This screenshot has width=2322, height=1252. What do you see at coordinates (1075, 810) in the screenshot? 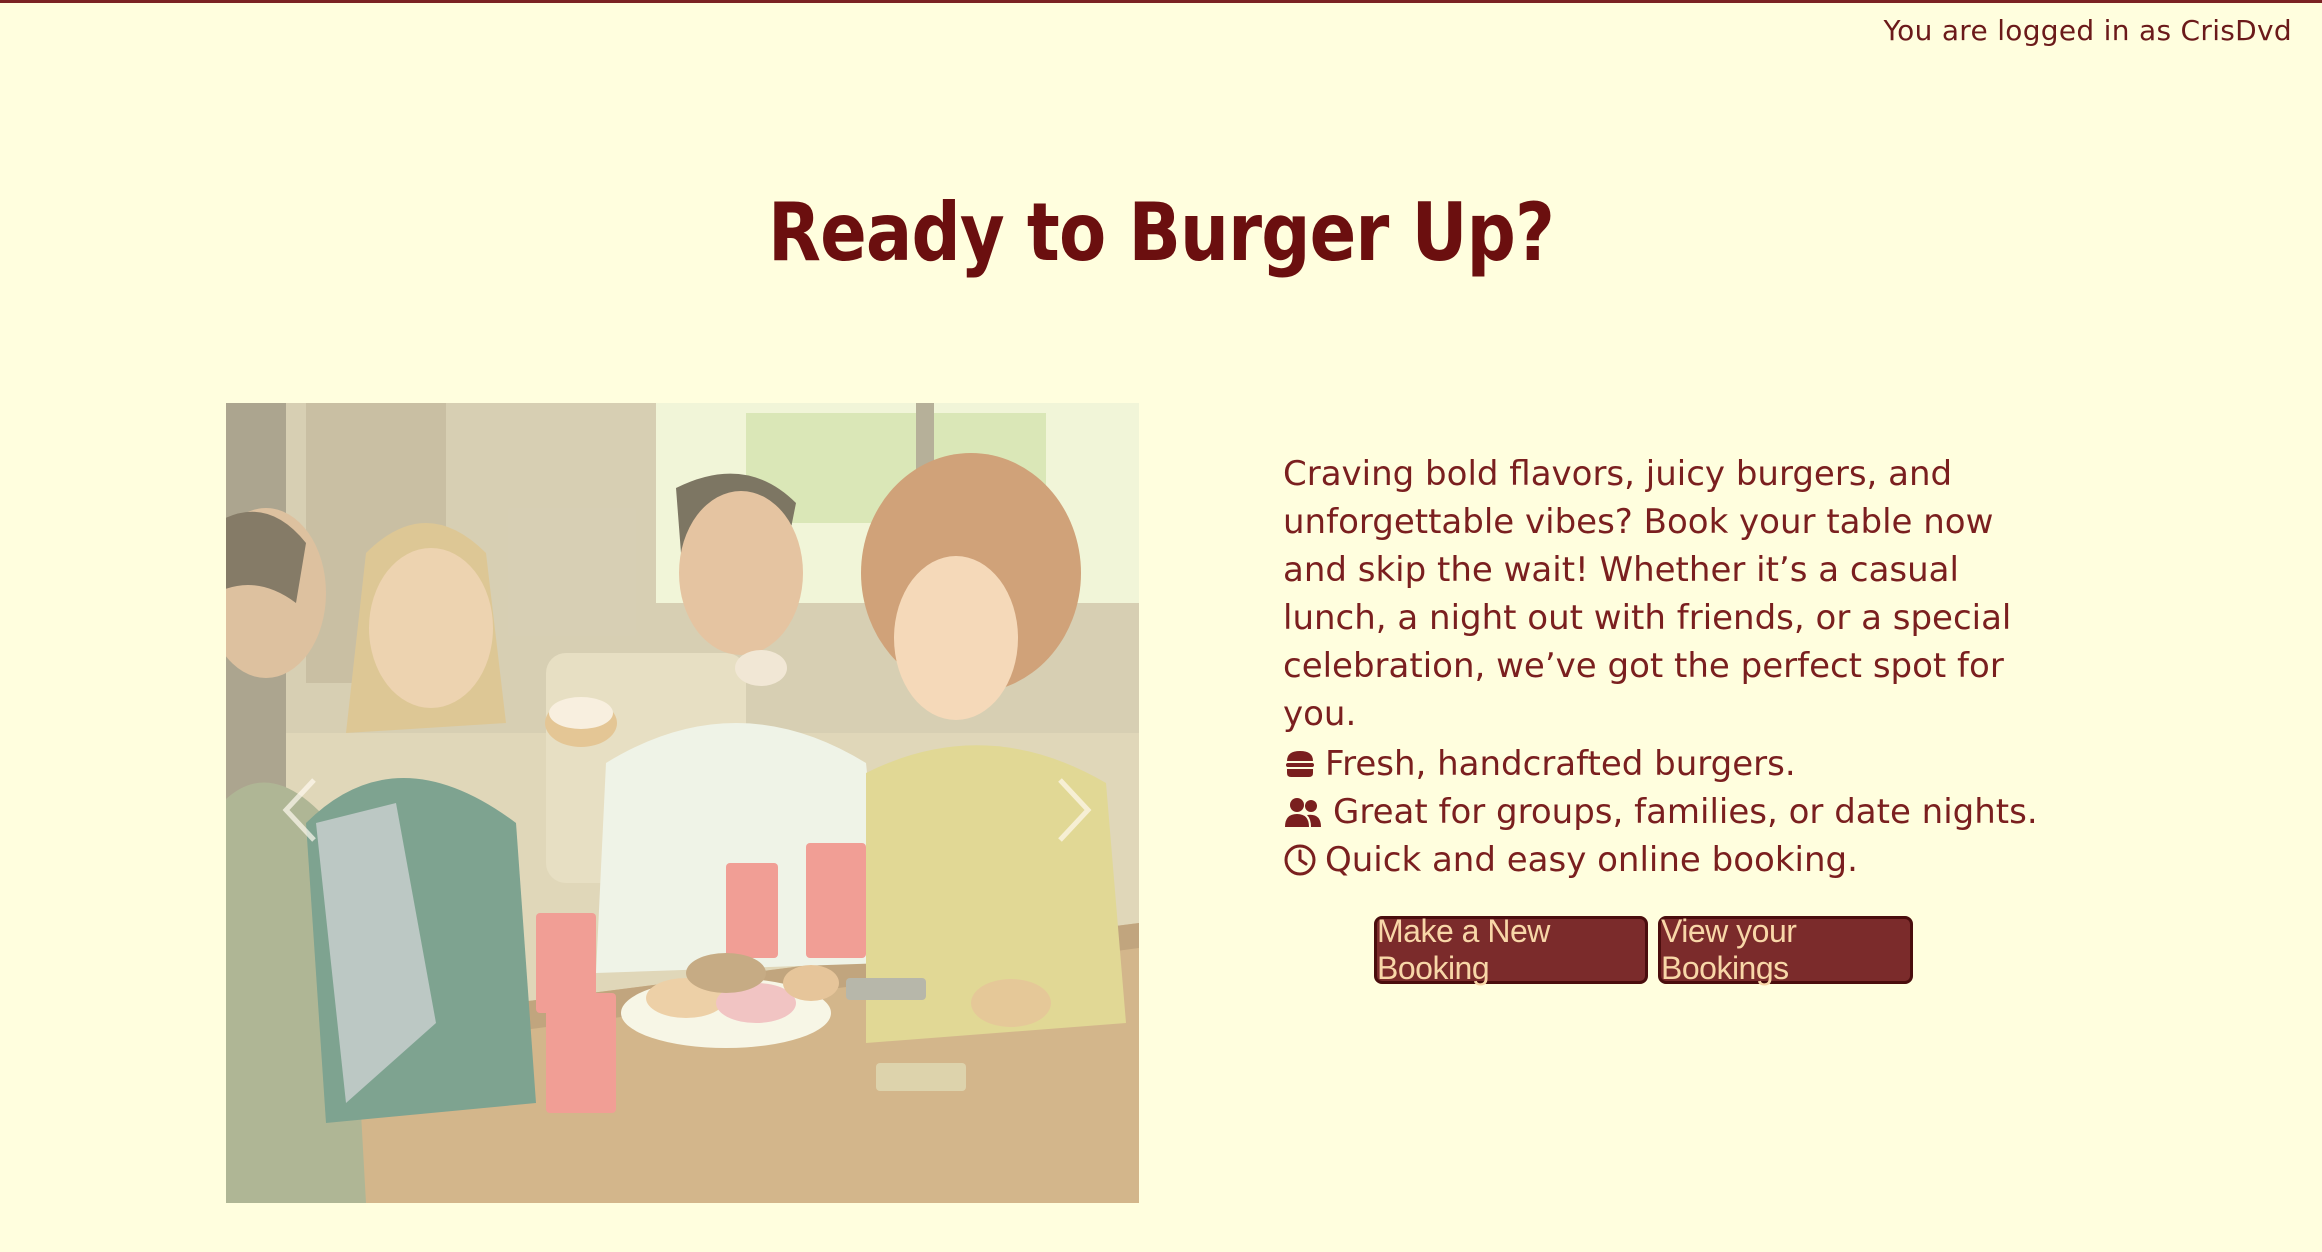
I see `next-arrow-icon` at bounding box center [1075, 810].